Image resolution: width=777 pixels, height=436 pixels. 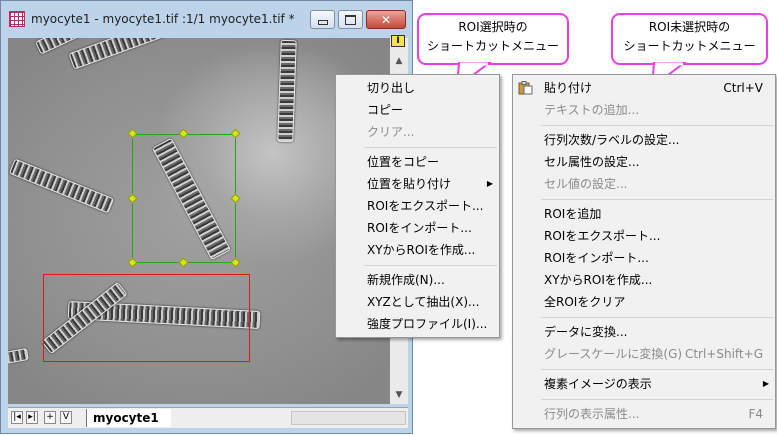 I want to click on menu-item-shortcut: F4, so click(x=755, y=414).